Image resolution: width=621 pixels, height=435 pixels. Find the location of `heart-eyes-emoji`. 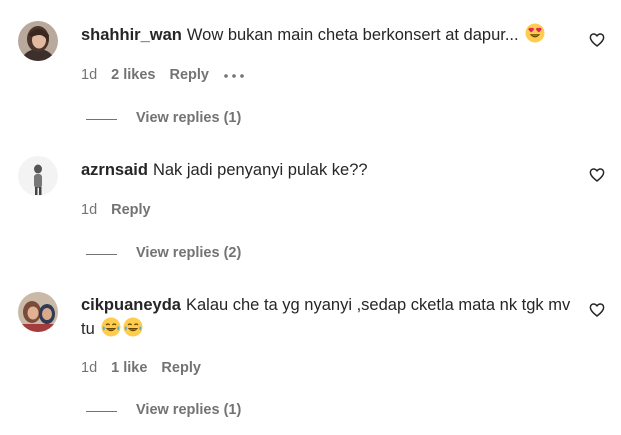

heart-eyes-emoji is located at coordinates (535, 36).